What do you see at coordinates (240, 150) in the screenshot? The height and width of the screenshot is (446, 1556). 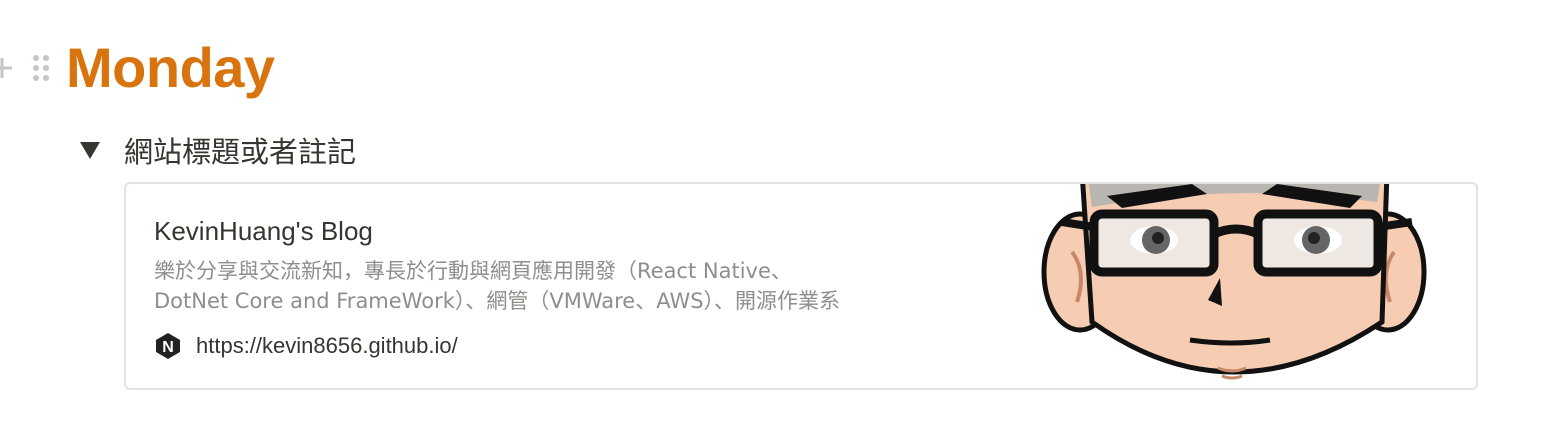 I see `toggle-label: 網站標題或者註記` at bounding box center [240, 150].